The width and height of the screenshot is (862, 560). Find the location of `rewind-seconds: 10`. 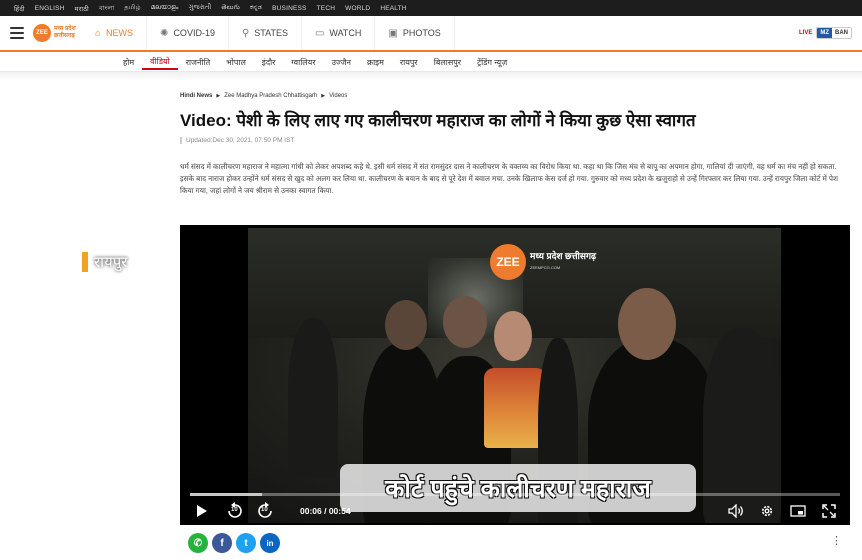

rewind-seconds: 10 is located at coordinates (234, 510).